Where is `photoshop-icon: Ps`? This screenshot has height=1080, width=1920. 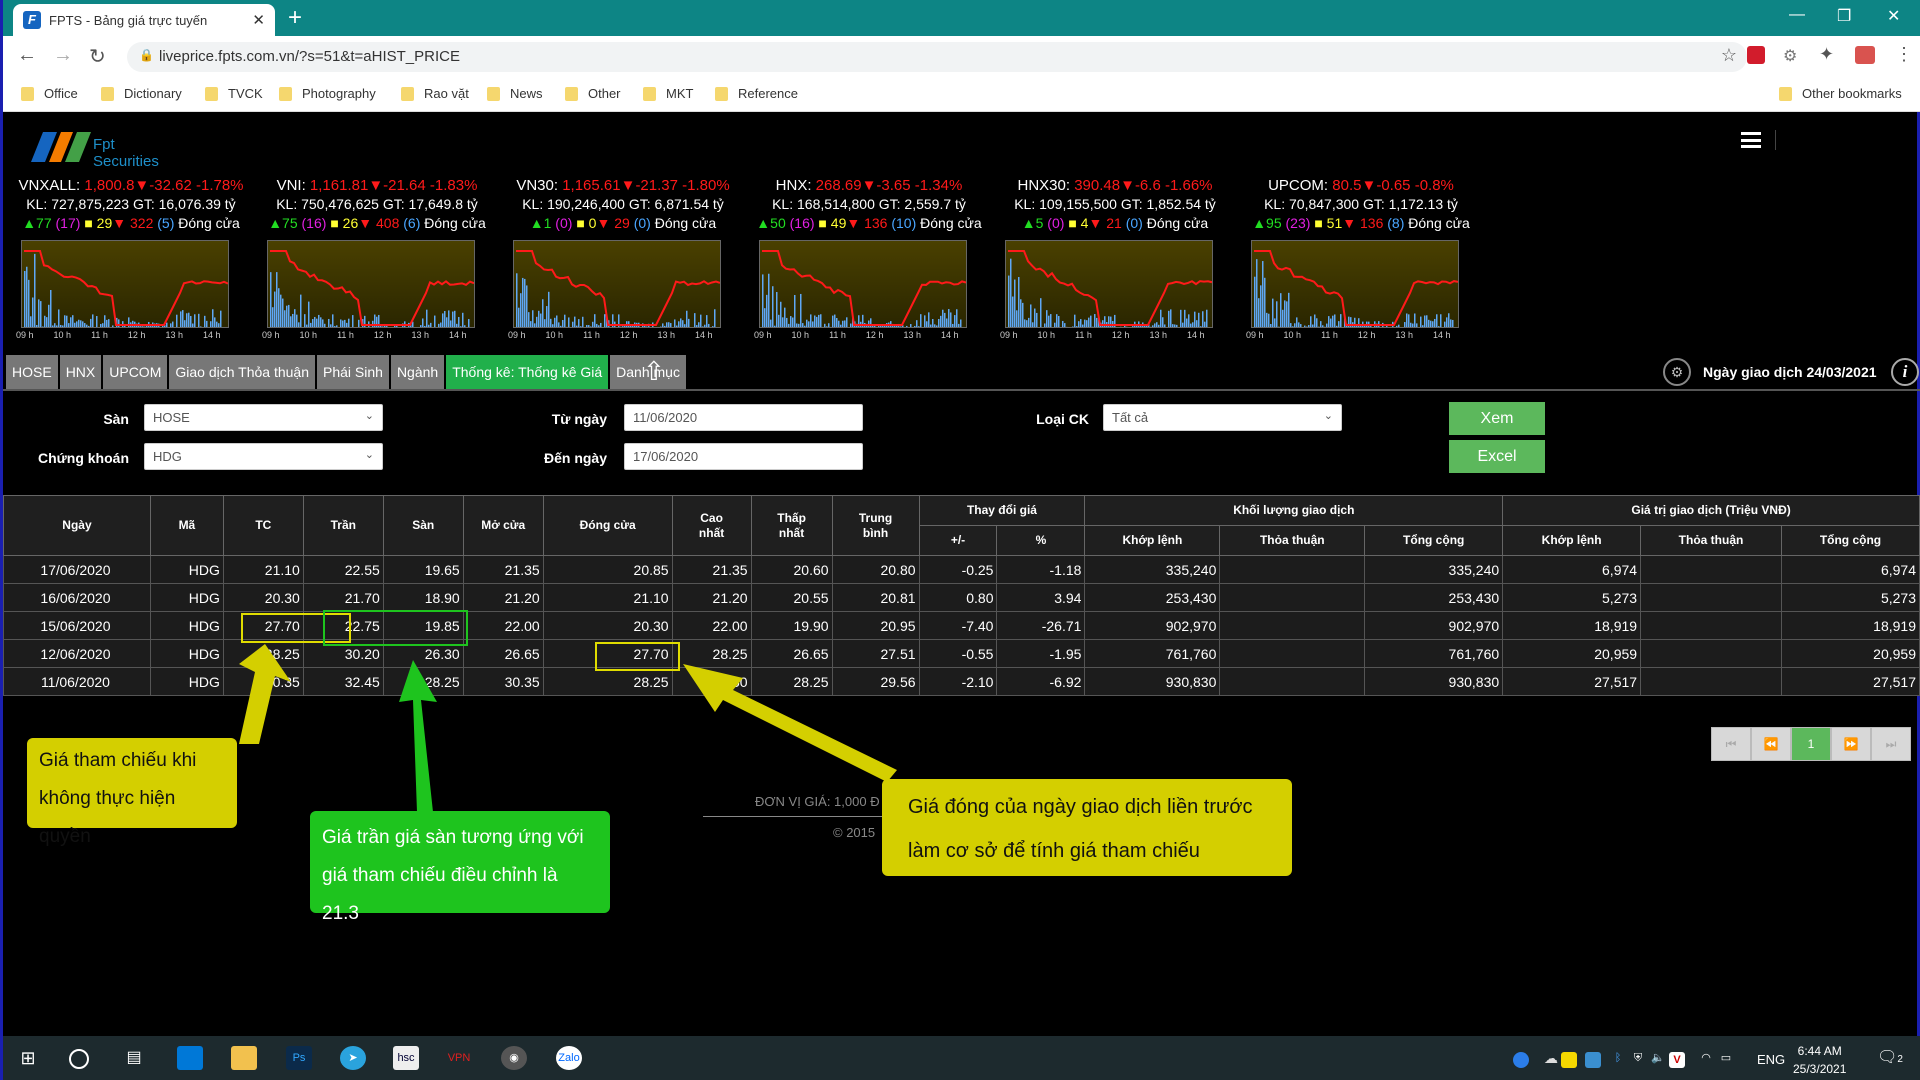 photoshop-icon: Ps is located at coordinates (299, 1058).